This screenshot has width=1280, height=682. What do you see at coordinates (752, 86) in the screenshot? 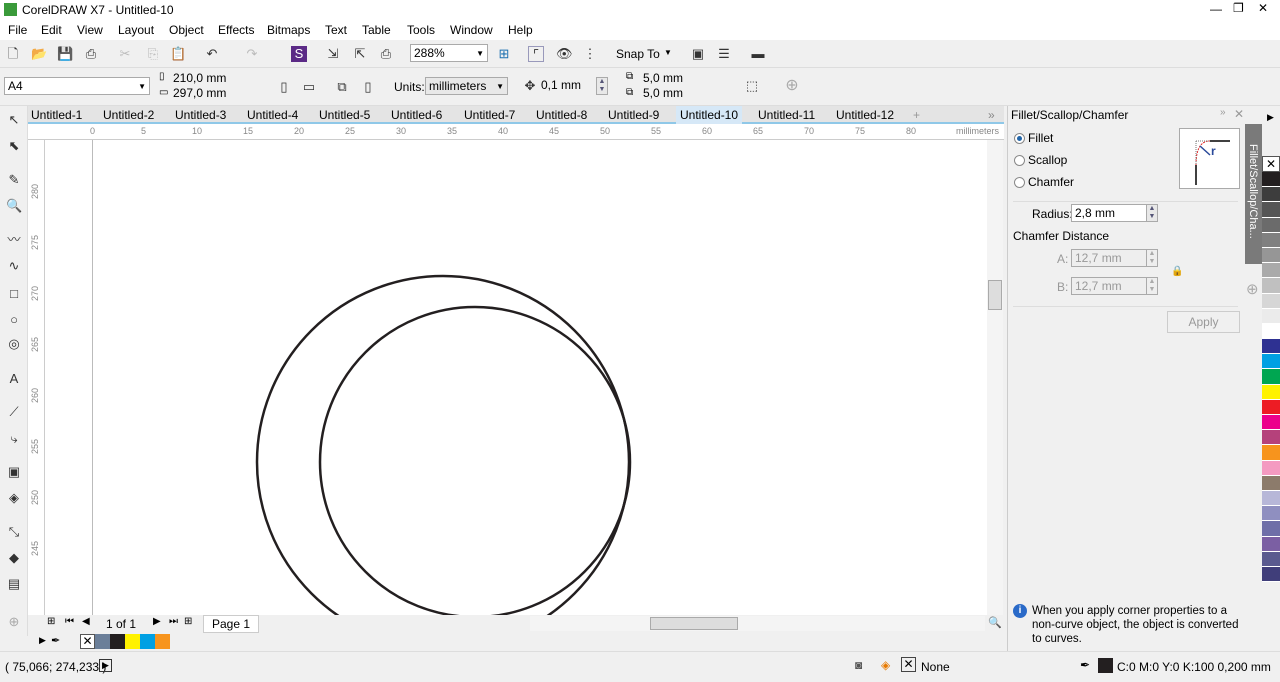
I see `treat-as-filled-icon: ⬚` at bounding box center [752, 86].